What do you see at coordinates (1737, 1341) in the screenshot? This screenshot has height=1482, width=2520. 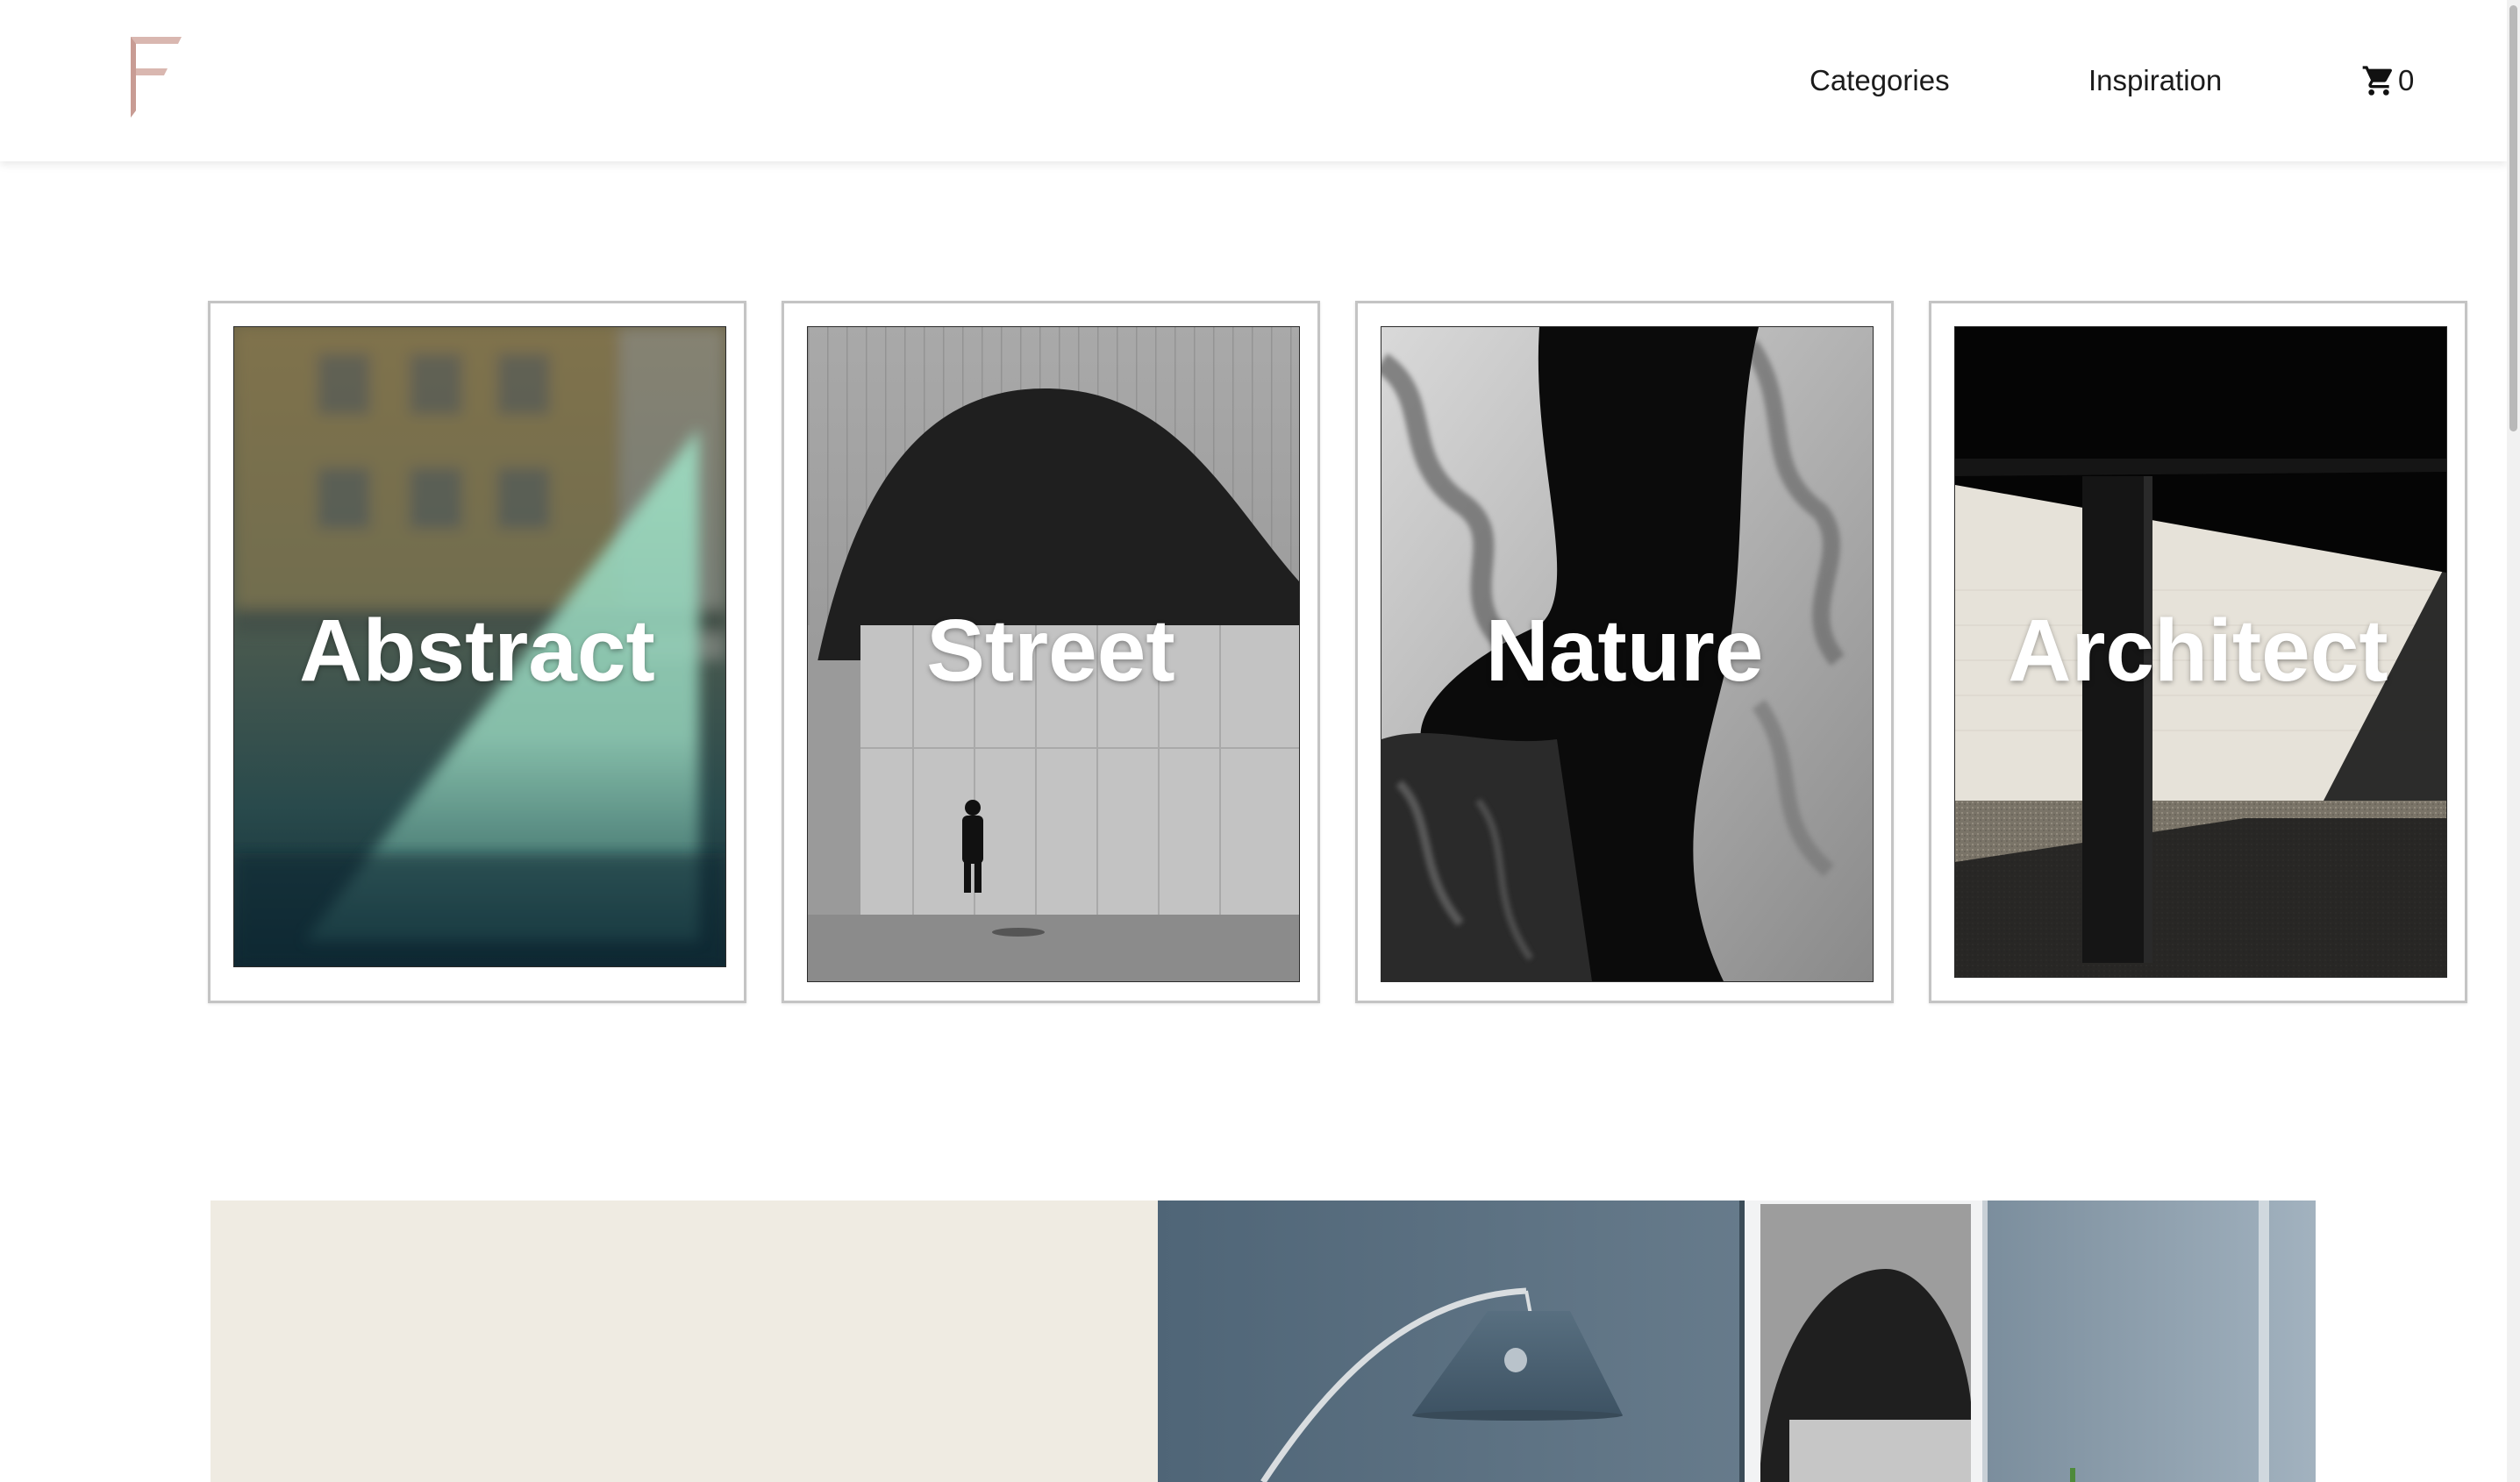 I see `banner-image` at bounding box center [1737, 1341].